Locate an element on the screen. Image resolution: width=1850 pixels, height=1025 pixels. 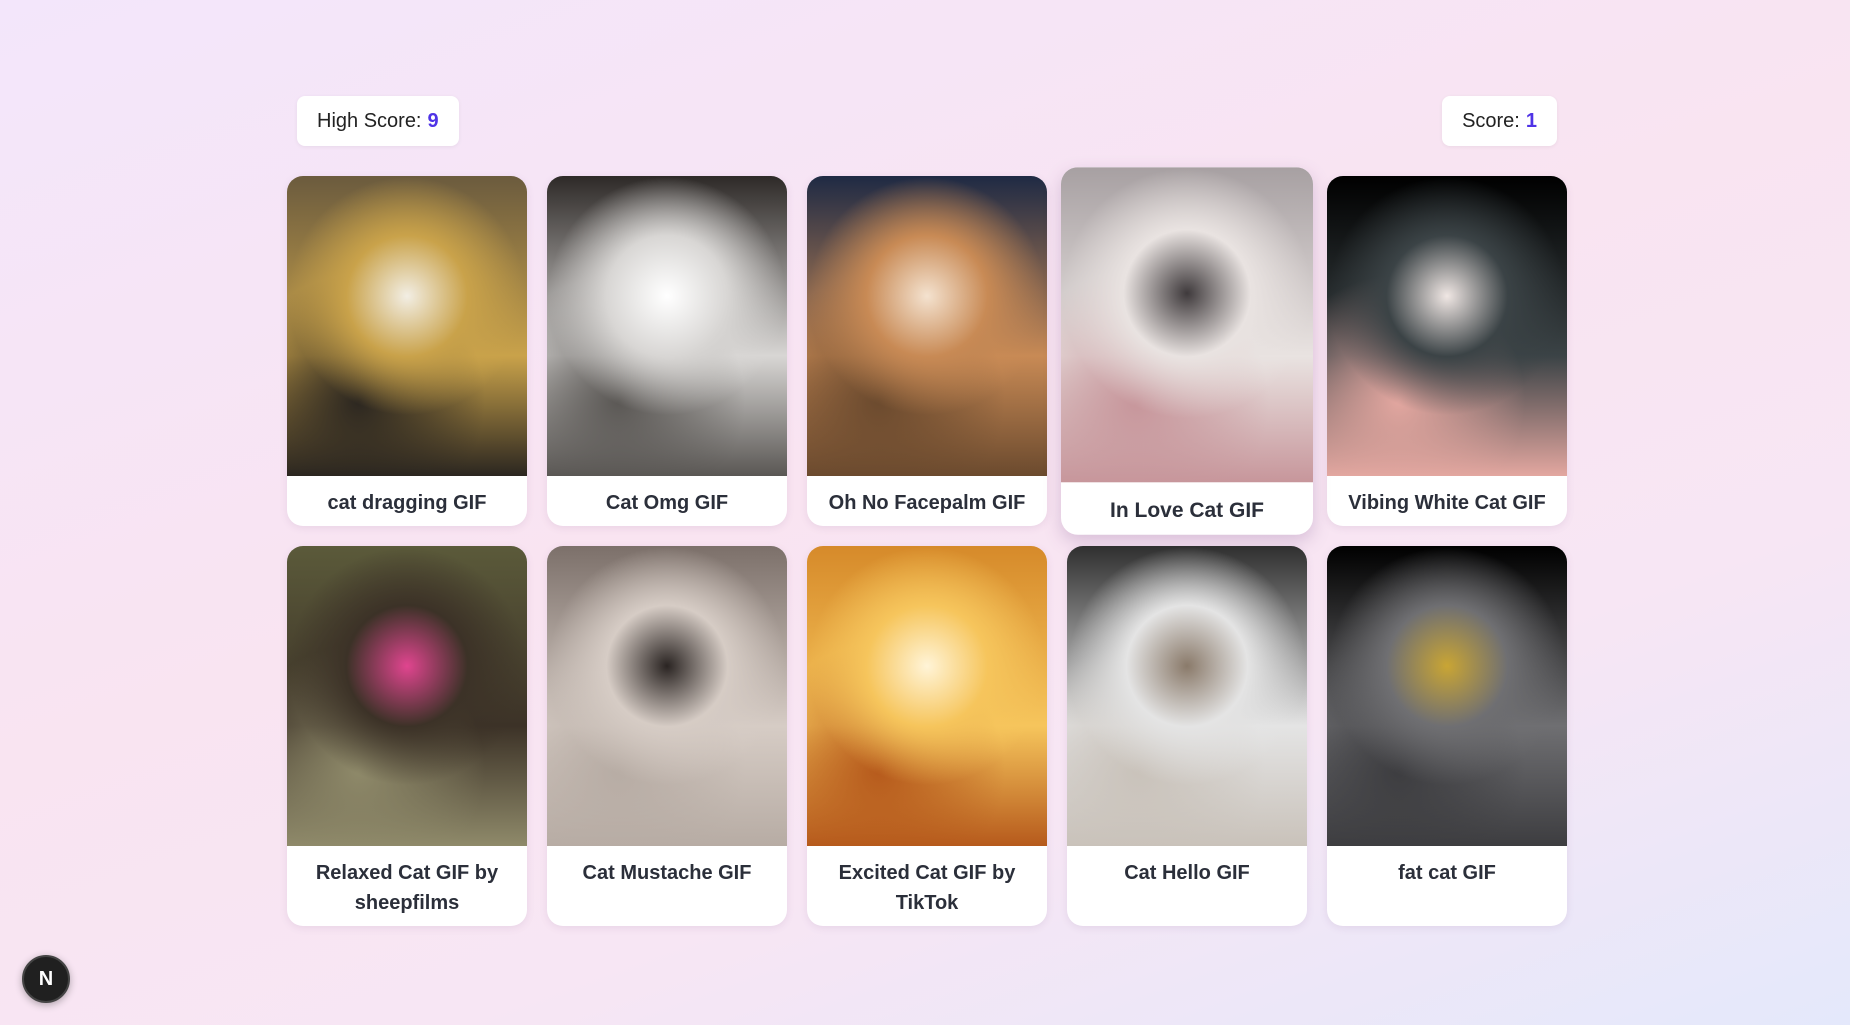
nextjs-icon: N is located at coordinates (46, 979).